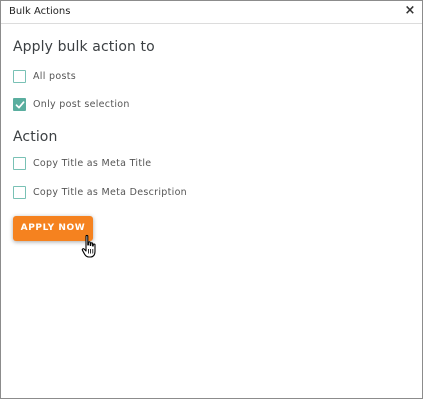 This screenshot has width=423, height=399. Describe the element at coordinates (35, 137) in the screenshot. I see `action-section-heading: Action` at that location.